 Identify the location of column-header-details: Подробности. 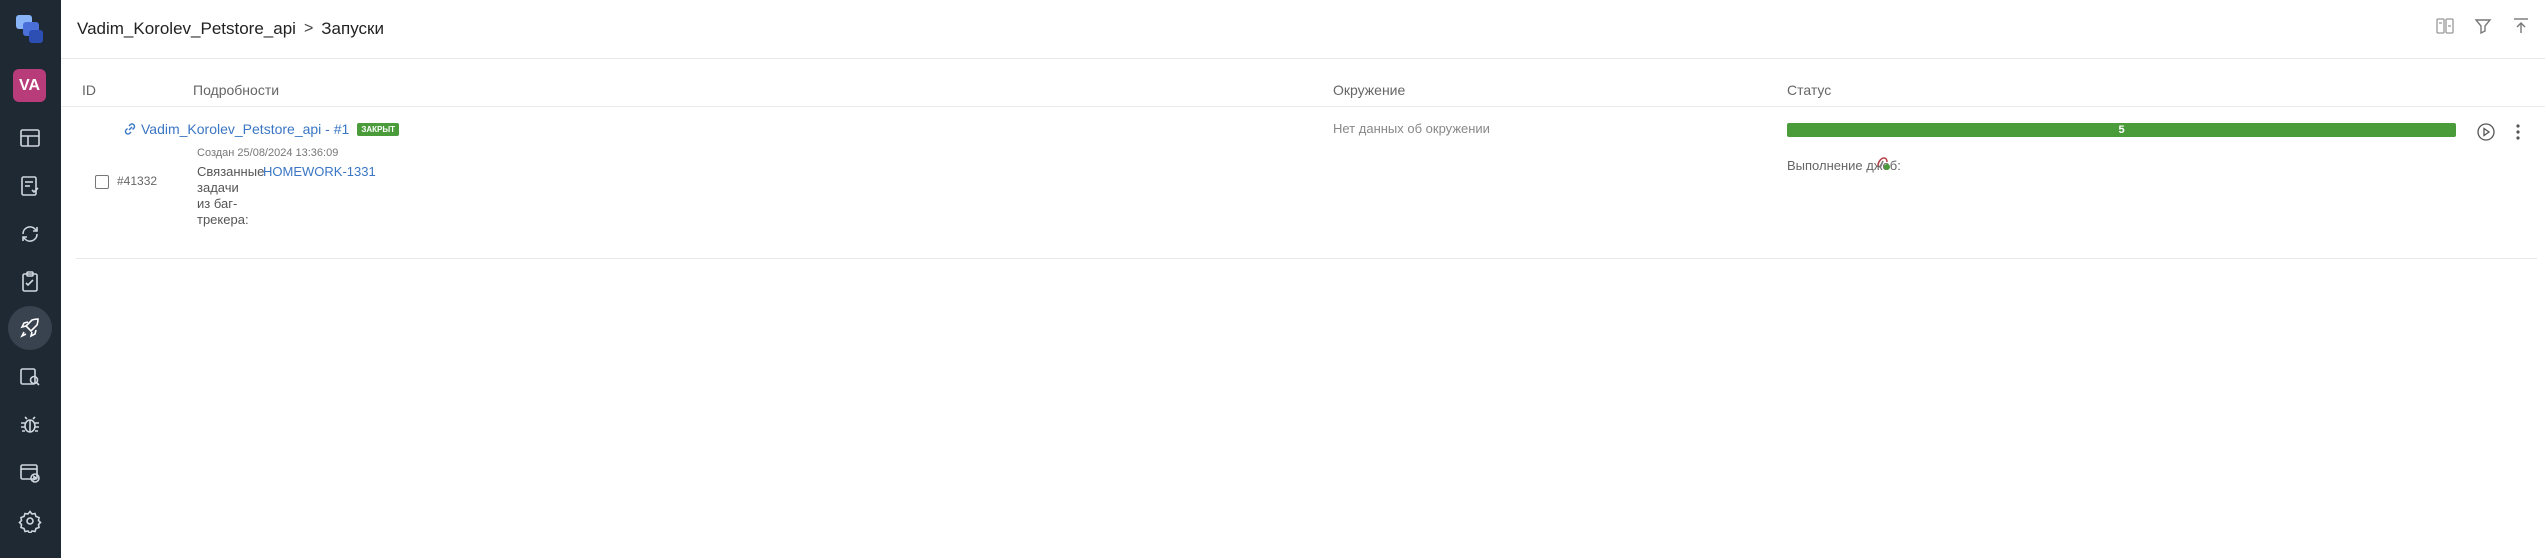
(236, 90).